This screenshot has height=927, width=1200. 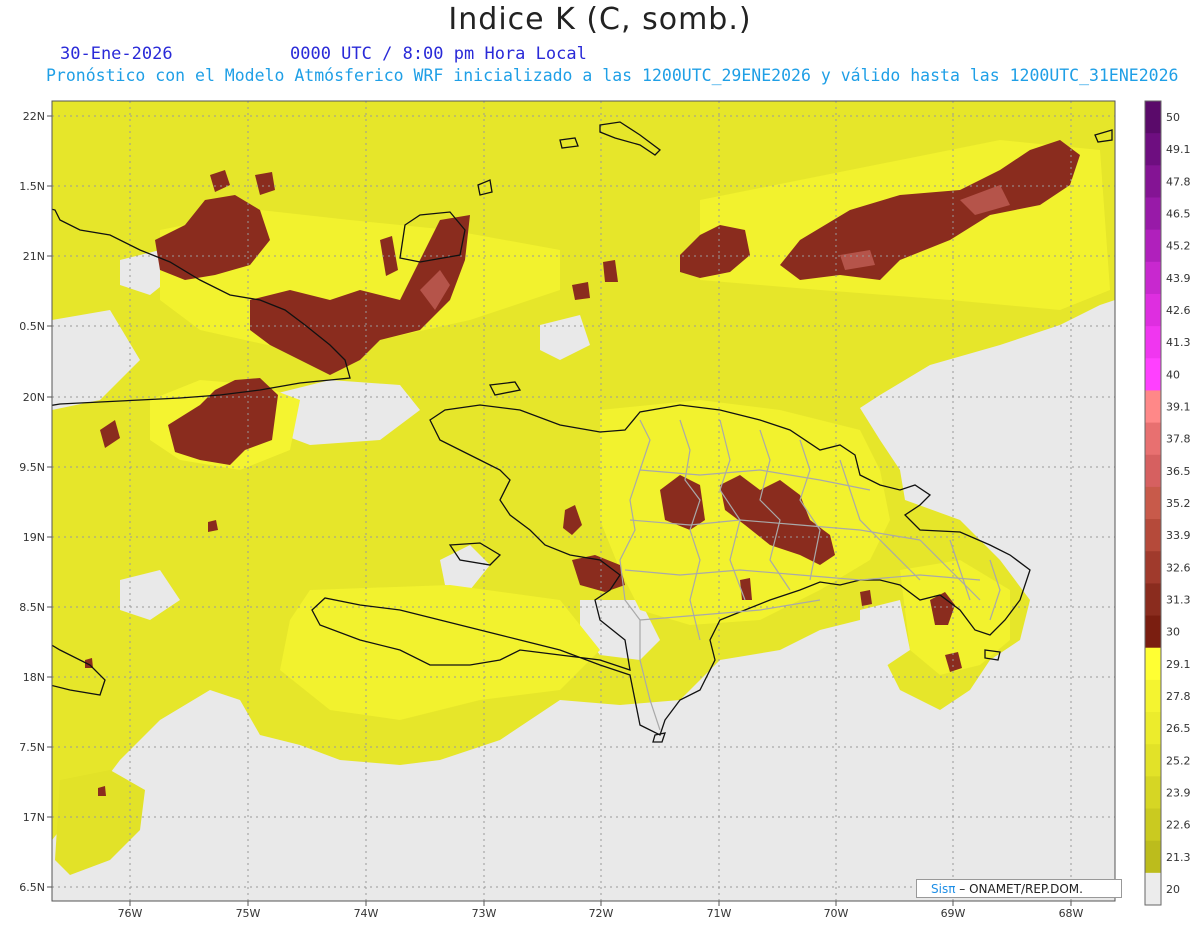 I want to click on colorbar-label: 21.3, so click(x=1178, y=857).